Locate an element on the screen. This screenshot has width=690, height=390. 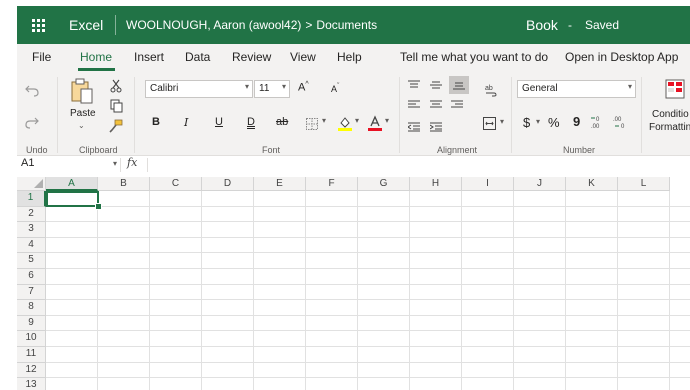
column-header-d: D is located at coordinates (228, 184).